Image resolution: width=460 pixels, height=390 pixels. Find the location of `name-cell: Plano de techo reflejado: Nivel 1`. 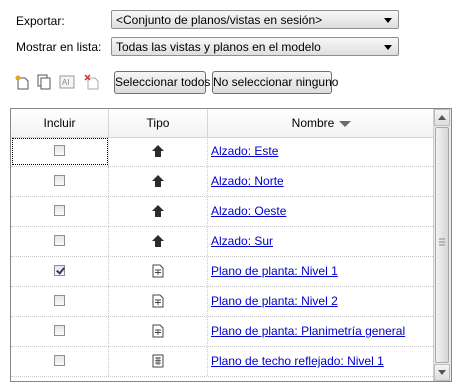

name-cell: Plano de techo reflejado: Nivel 1 is located at coordinates (321, 361).